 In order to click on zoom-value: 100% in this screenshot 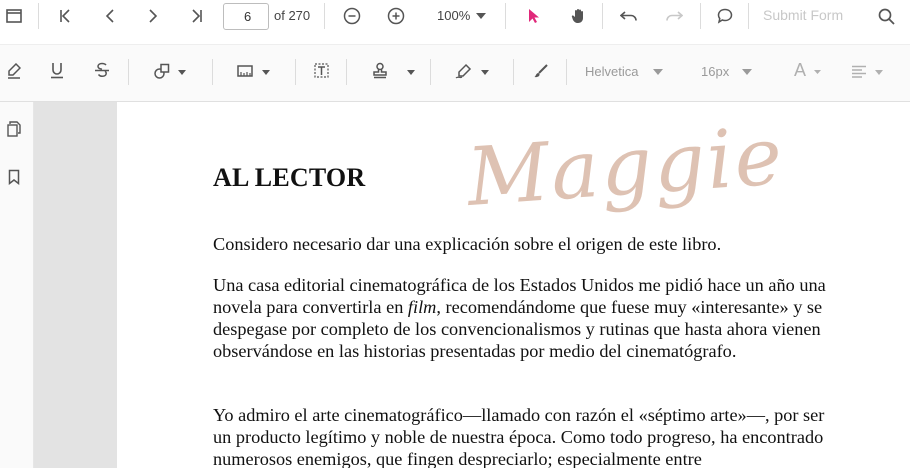, I will do `click(454, 15)`.